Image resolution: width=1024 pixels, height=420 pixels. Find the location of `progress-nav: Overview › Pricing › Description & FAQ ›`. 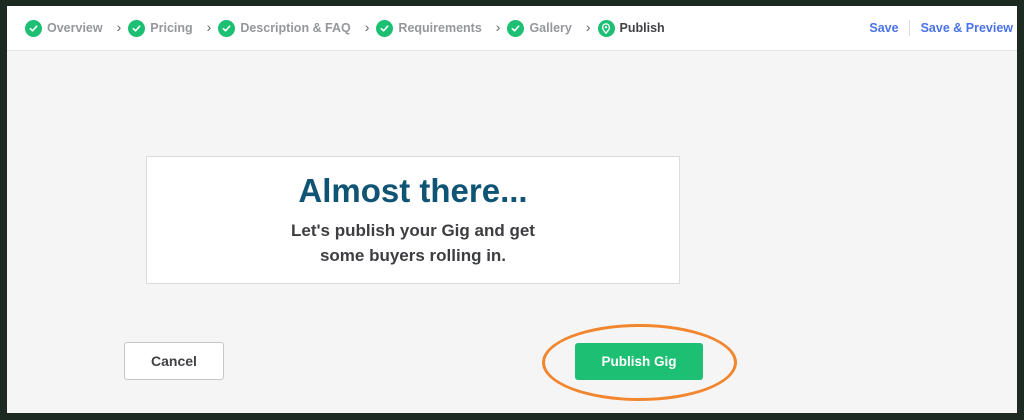

progress-nav: Overview › Pricing › Description & FAQ › is located at coordinates (512, 28).